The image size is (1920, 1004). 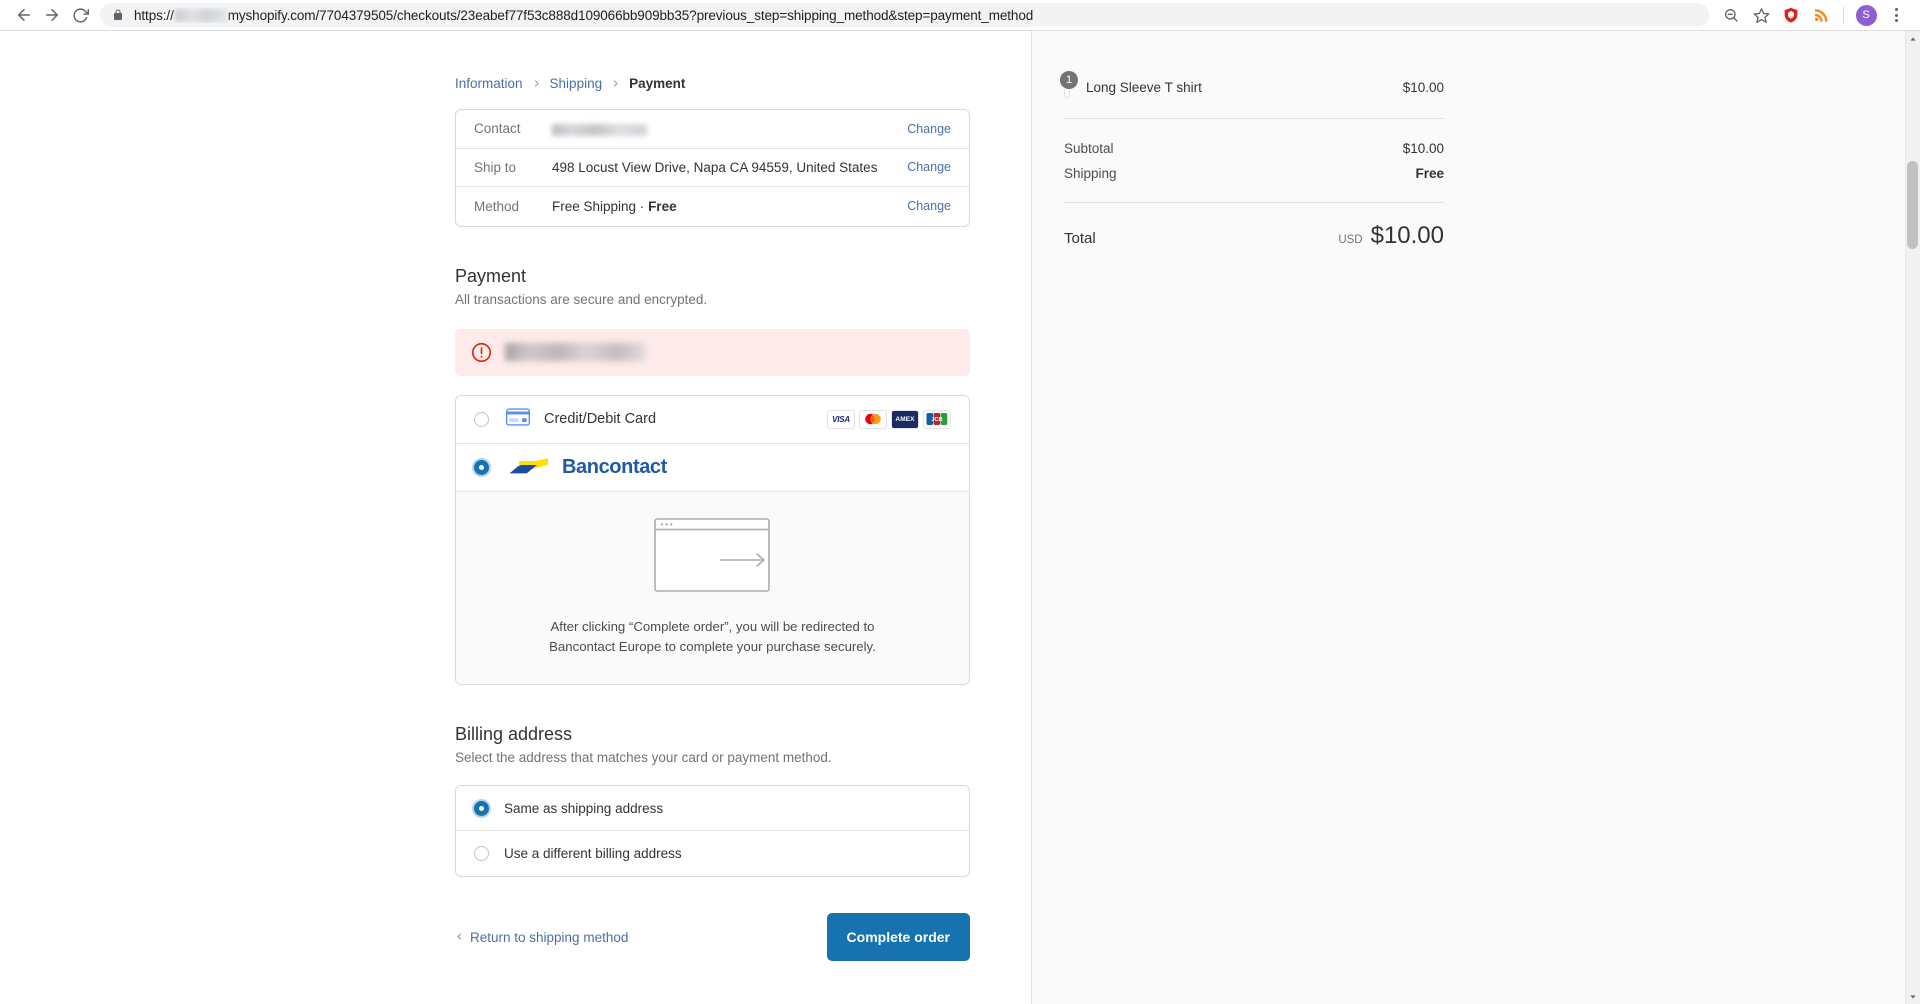 I want to click on toolbar-divider, so click(x=1843, y=15).